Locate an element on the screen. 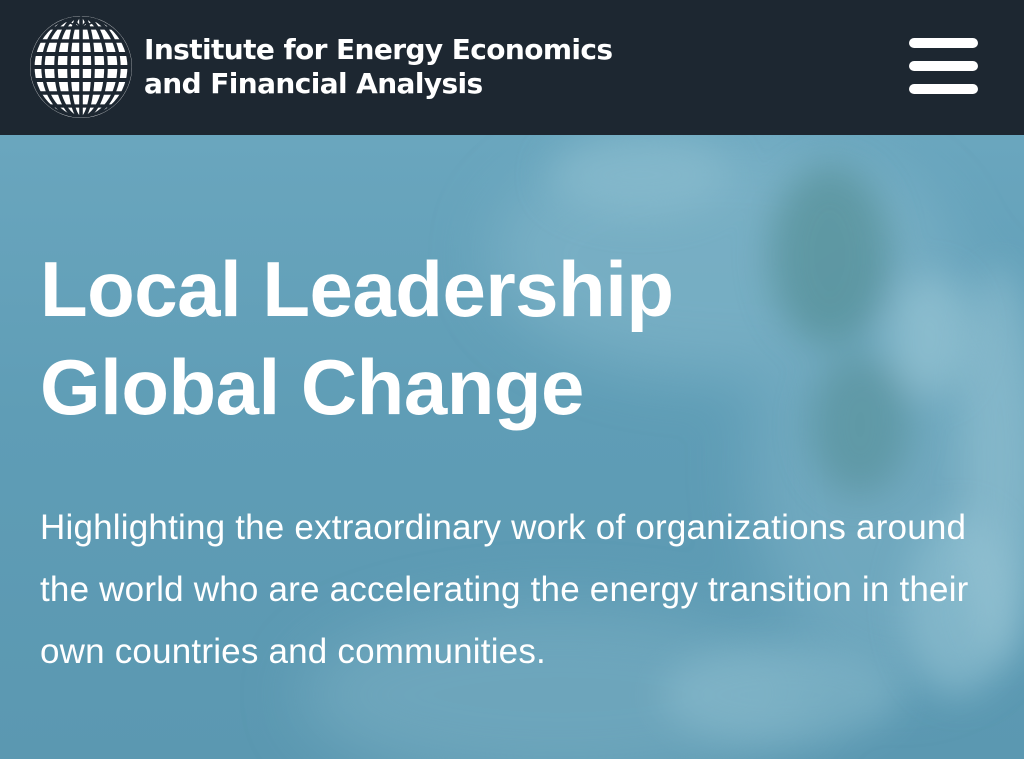 This screenshot has height=759, width=1024. menu-button is located at coordinates (943, 66).